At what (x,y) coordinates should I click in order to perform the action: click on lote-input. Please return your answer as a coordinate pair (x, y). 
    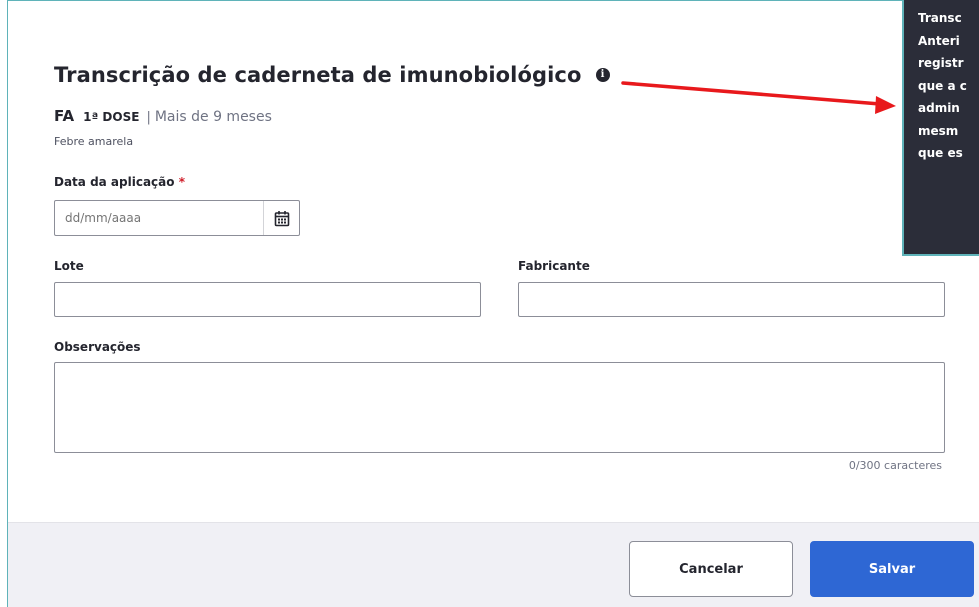
    Looking at the image, I should click on (267, 299).